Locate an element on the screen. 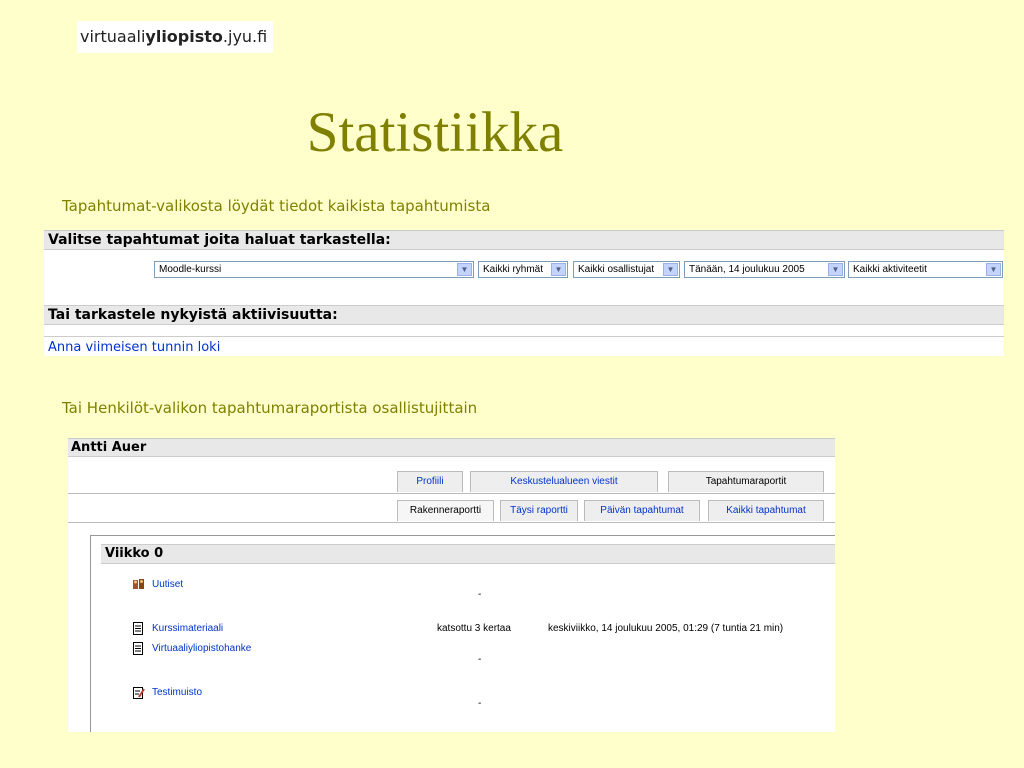 Image resolution: width=1024 pixels, height=768 pixels. date-select: Tänään, 14 joulukuu 2005 ▼ is located at coordinates (764, 269).